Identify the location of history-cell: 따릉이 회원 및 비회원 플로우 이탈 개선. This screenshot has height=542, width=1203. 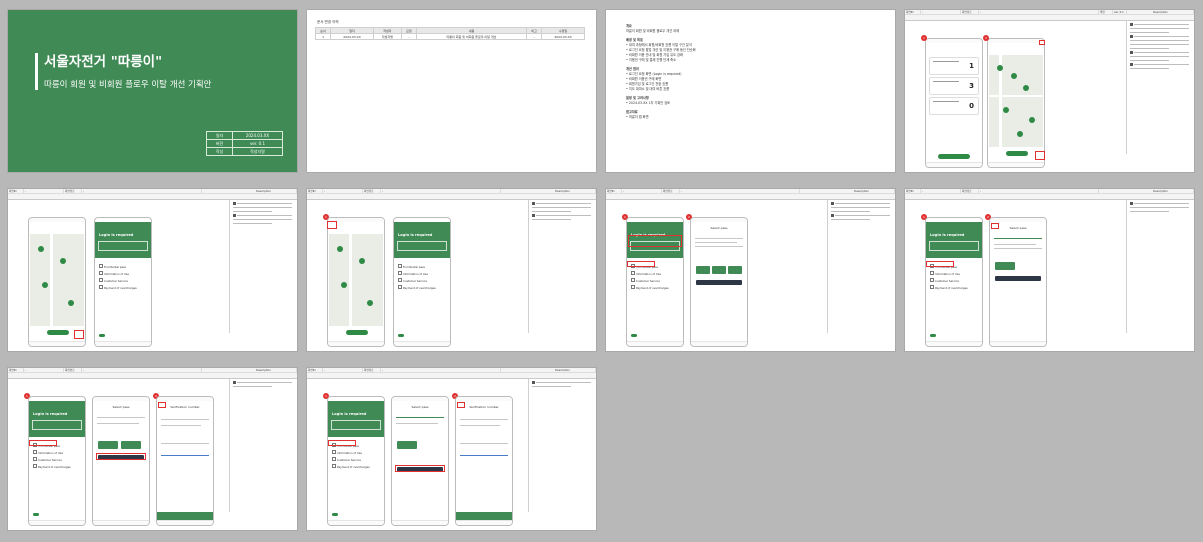
(471, 36).